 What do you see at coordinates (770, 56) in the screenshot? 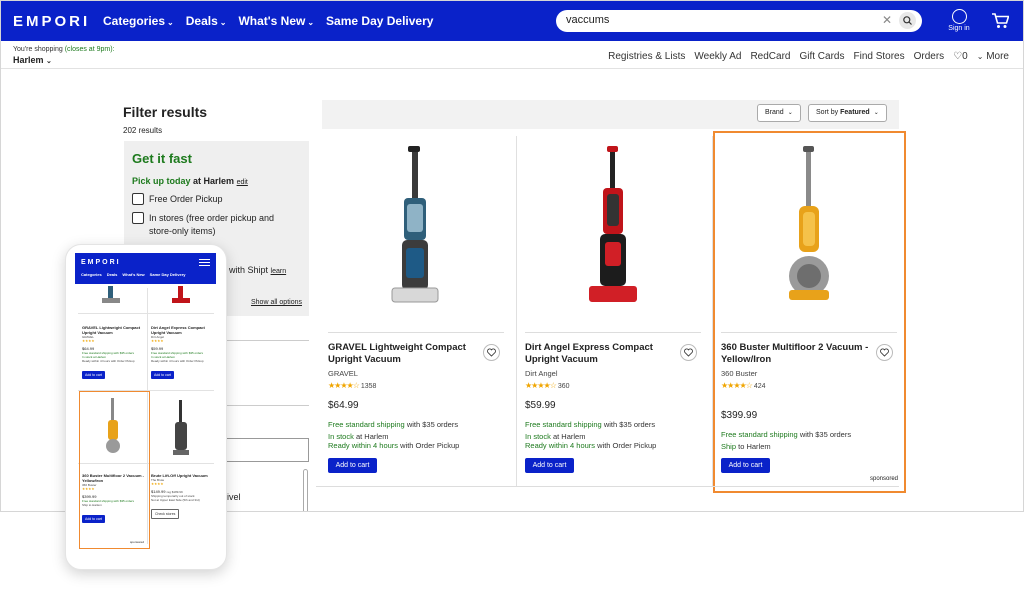
I see `link-redcard: RedCard` at bounding box center [770, 56].